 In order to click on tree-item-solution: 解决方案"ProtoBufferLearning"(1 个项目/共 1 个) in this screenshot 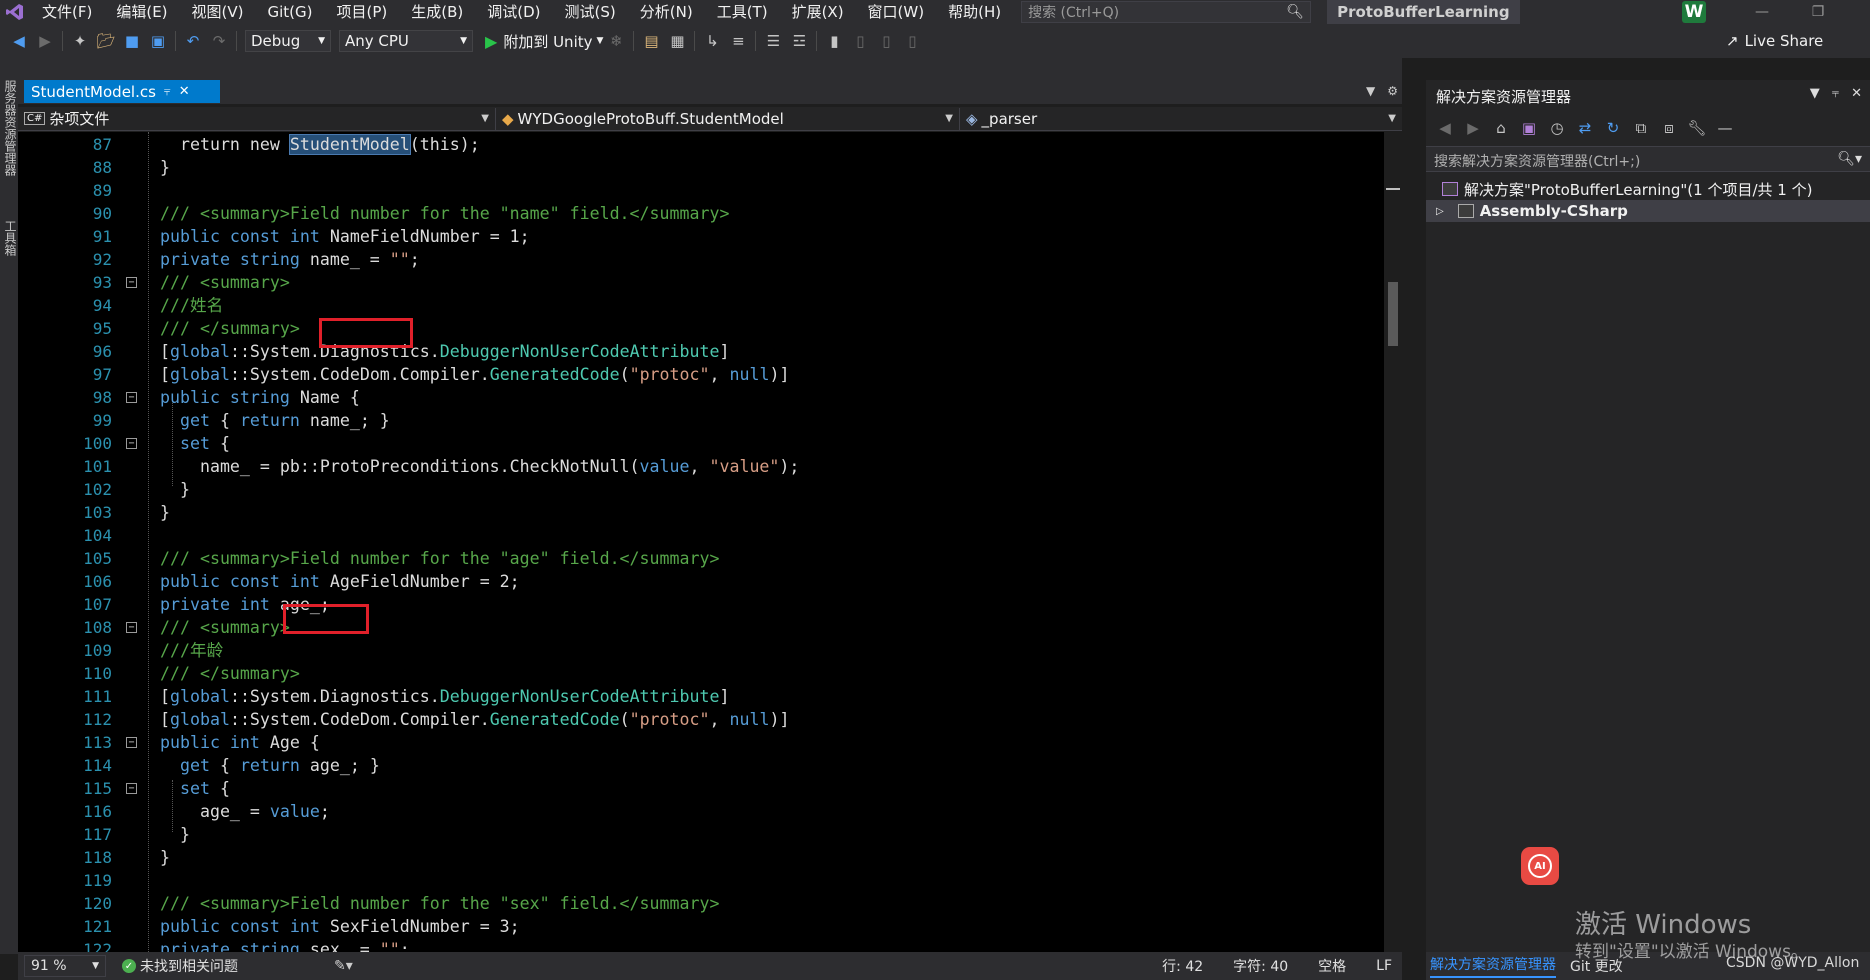, I will do `click(1648, 189)`.